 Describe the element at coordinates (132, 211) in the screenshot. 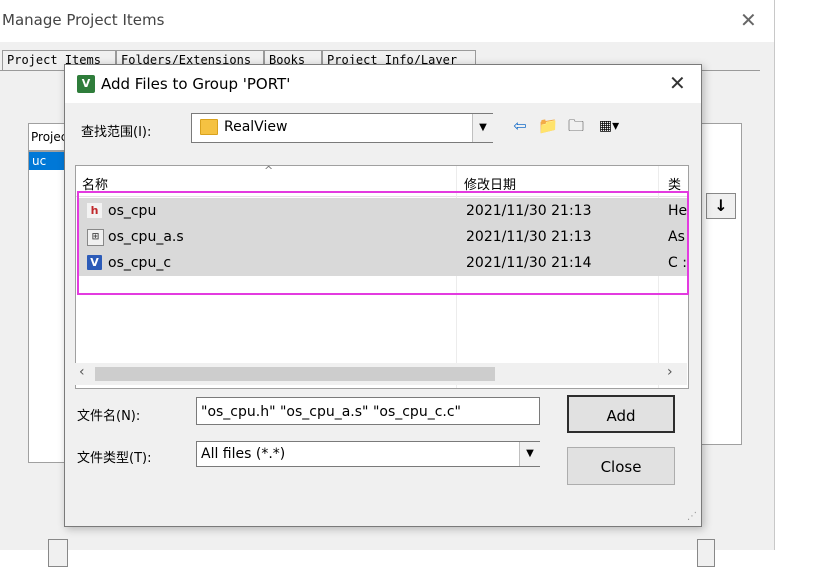

I see `file-name: os_cpu` at that location.